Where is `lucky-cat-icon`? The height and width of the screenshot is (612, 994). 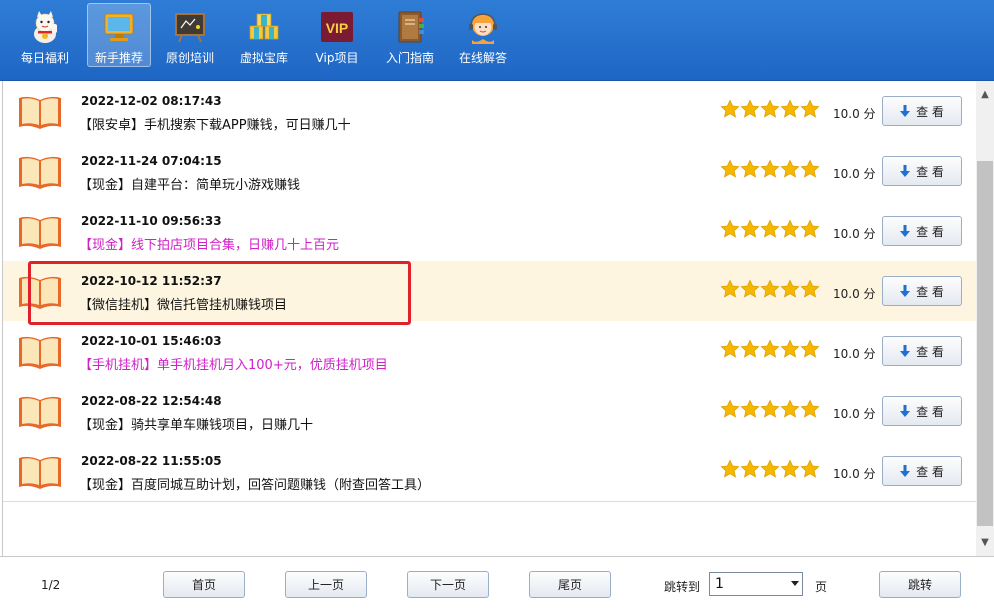 lucky-cat-icon is located at coordinates (45, 27).